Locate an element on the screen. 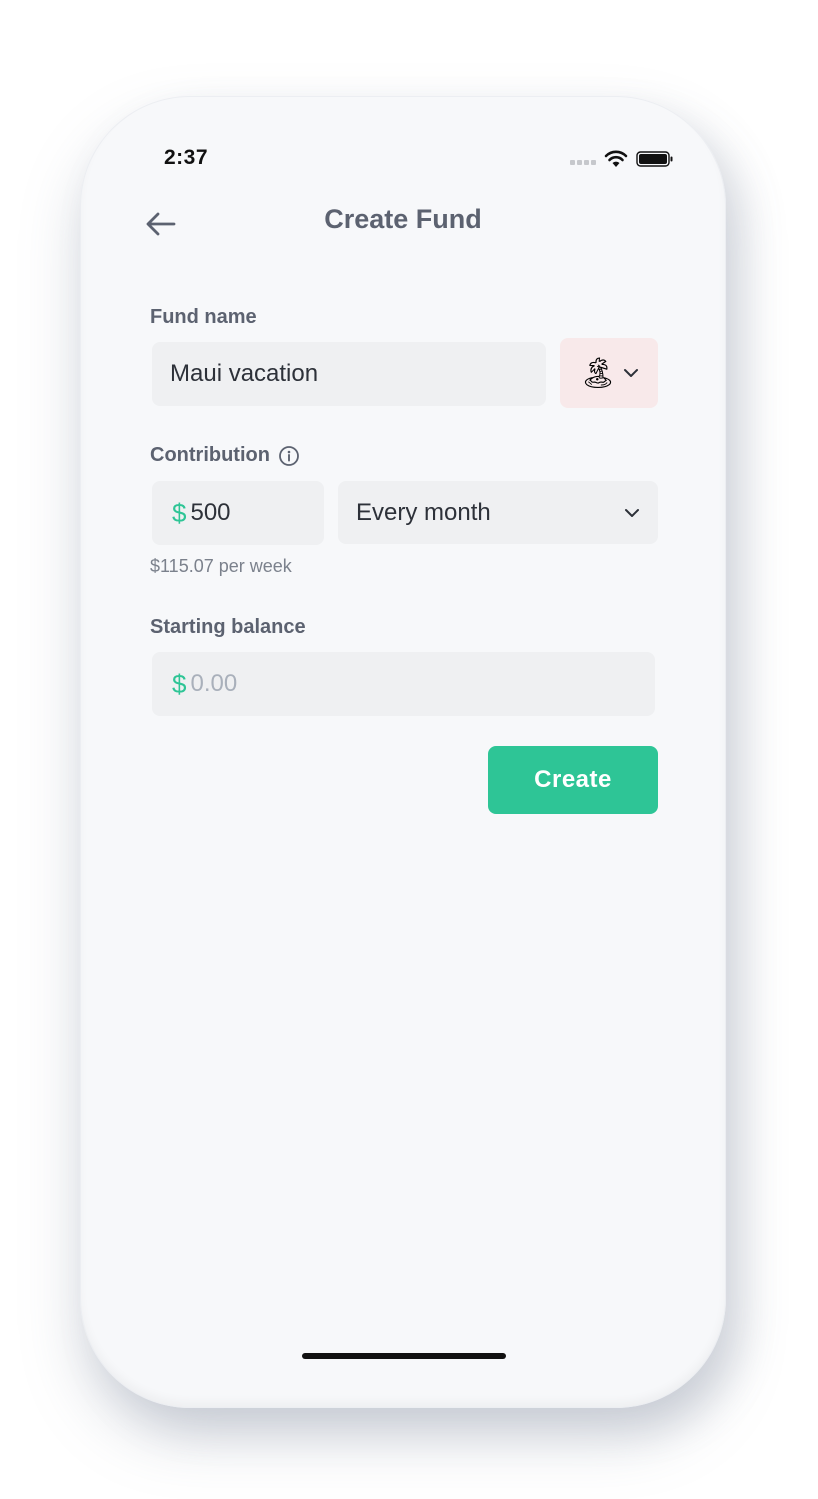 The height and width of the screenshot is (1499, 818). wifi-icon is located at coordinates (616, 158).